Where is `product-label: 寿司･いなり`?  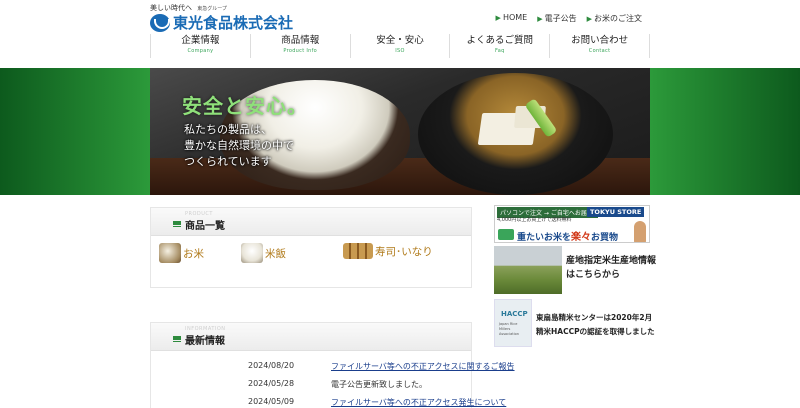 product-label: 寿司･いなり is located at coordinates (404, 251).